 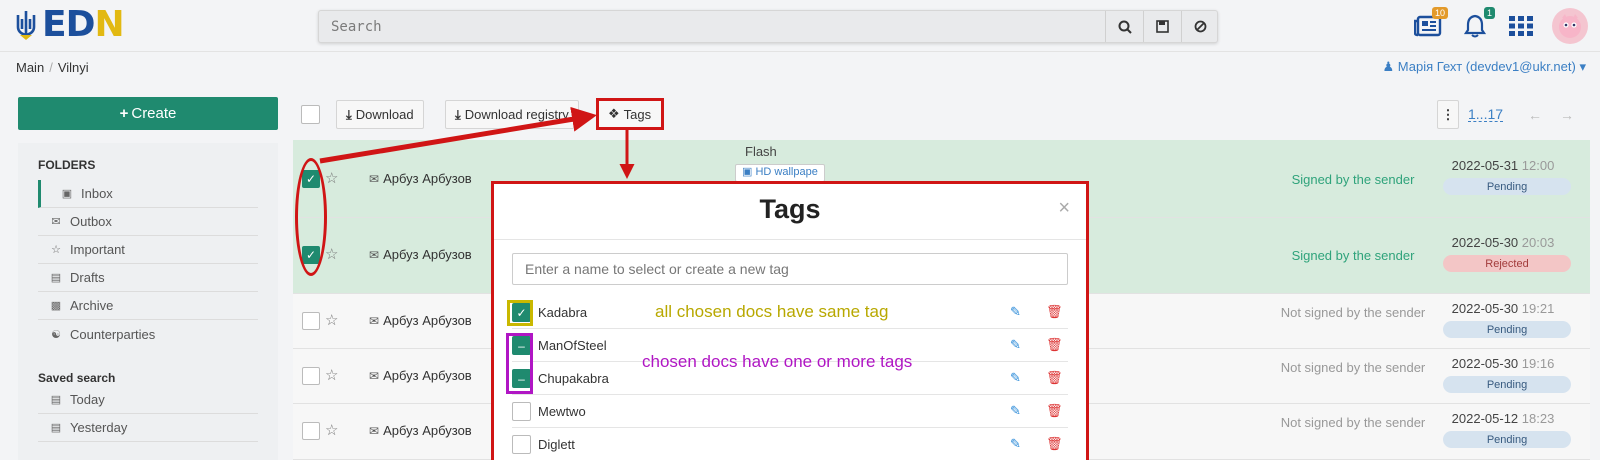 I want to click on sidebar-item-label: Important, so click(x=97, y=249).